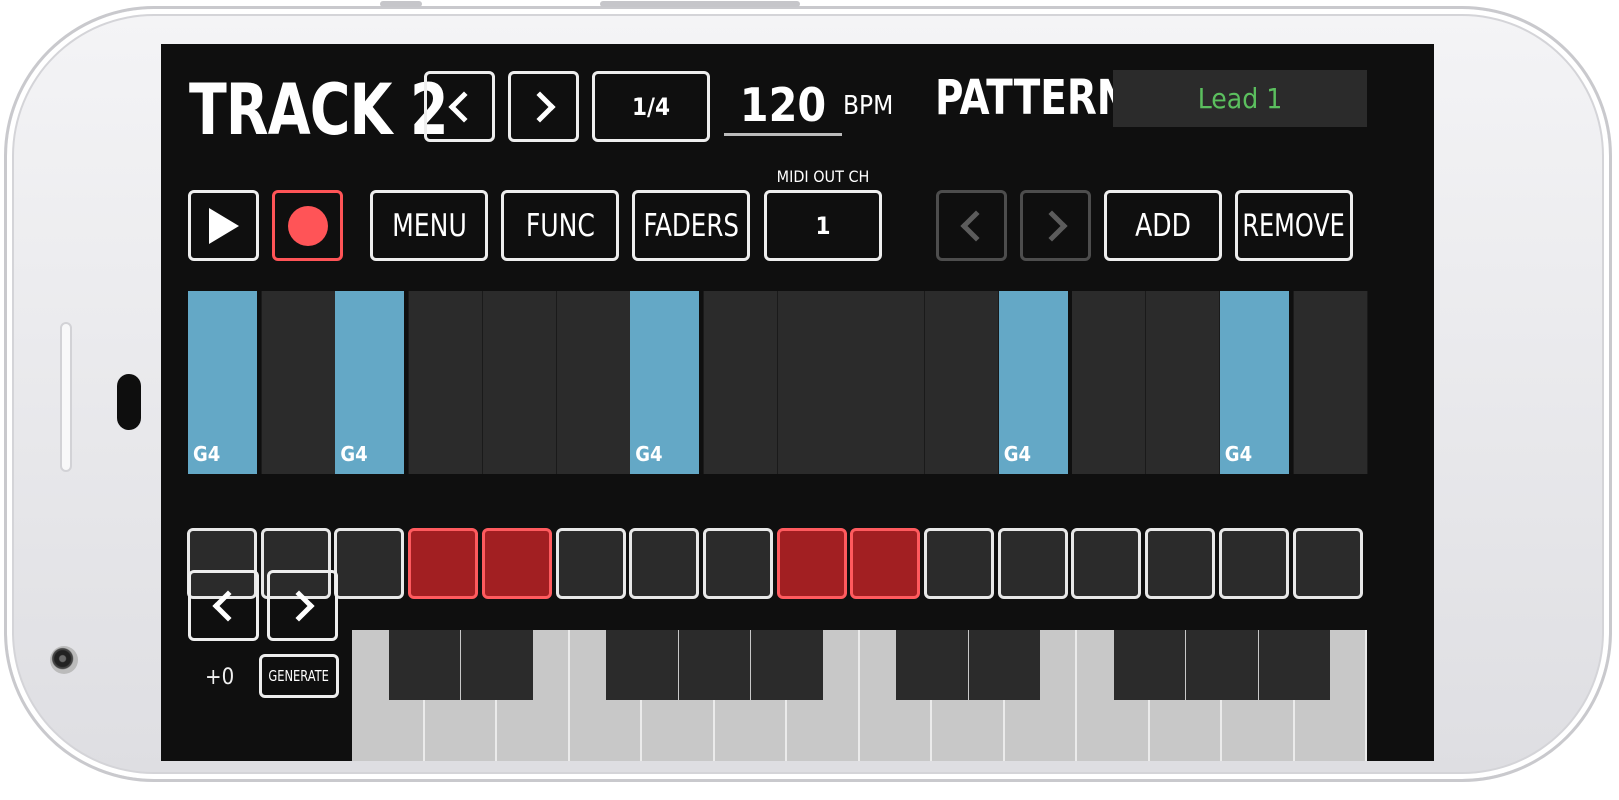  I want to click on menu-button: MENU, so click(429, 225).